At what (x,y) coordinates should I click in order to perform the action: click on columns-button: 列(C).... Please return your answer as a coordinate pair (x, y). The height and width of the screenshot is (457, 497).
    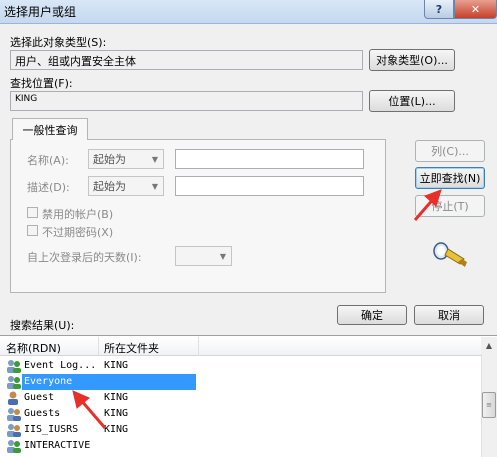
    Looking at the image, I should click on (450, 151).